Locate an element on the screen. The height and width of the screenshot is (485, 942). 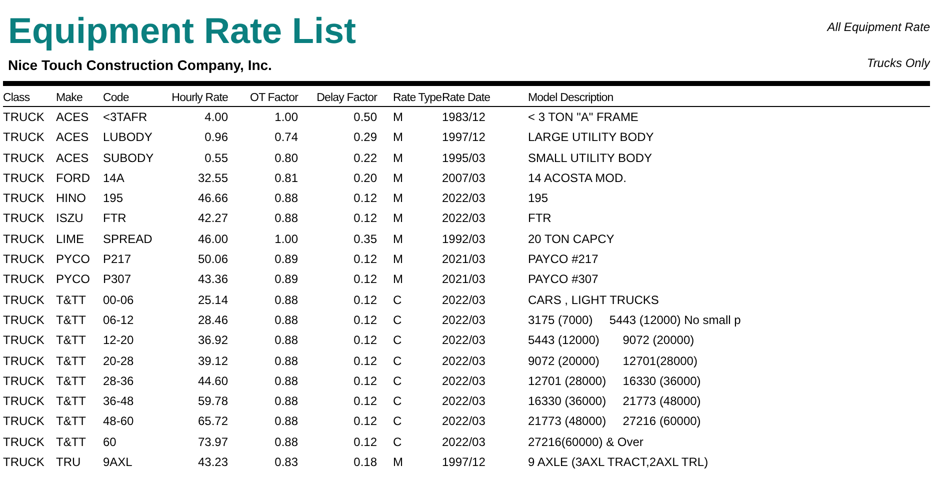
table-cell-text: 28.46 is located at coordinates (212, 320).